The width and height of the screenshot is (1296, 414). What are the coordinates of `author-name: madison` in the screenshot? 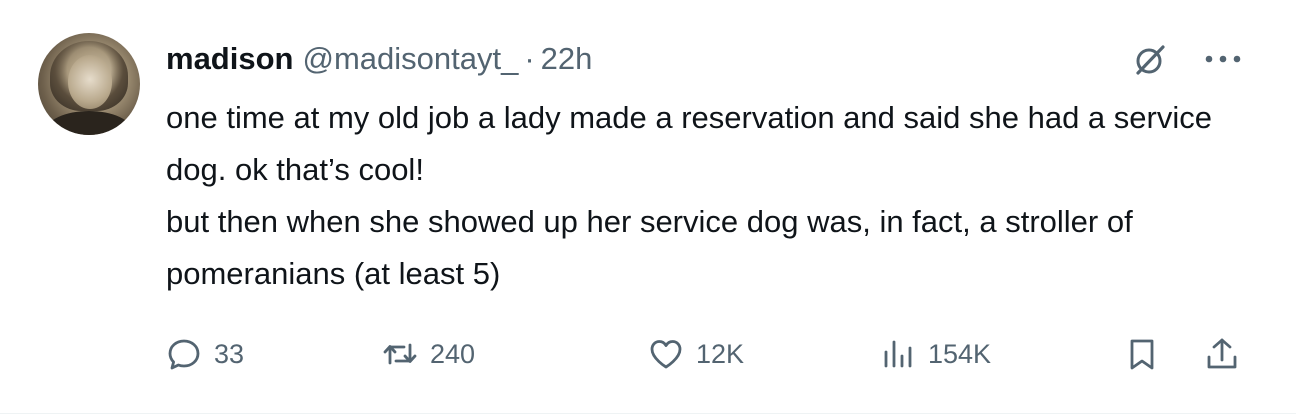 It's located at (229, 59).